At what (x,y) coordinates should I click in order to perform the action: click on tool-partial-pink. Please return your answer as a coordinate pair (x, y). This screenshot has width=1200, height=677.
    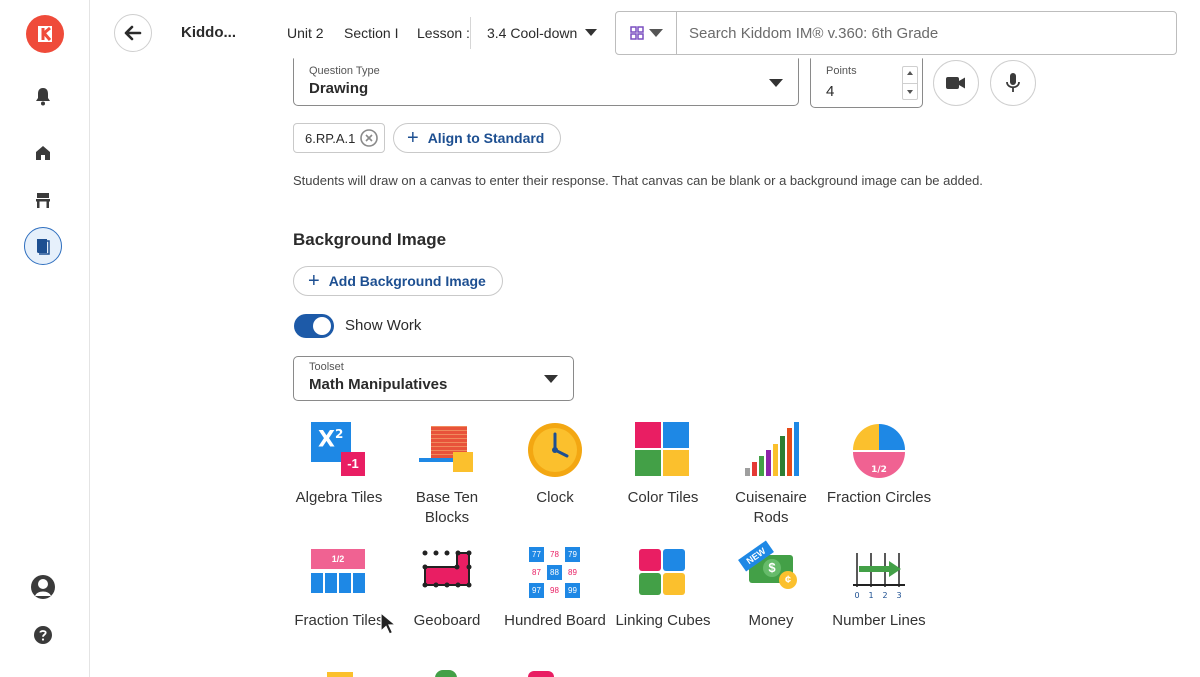
    Looking at the image, I should click on (541, 674).